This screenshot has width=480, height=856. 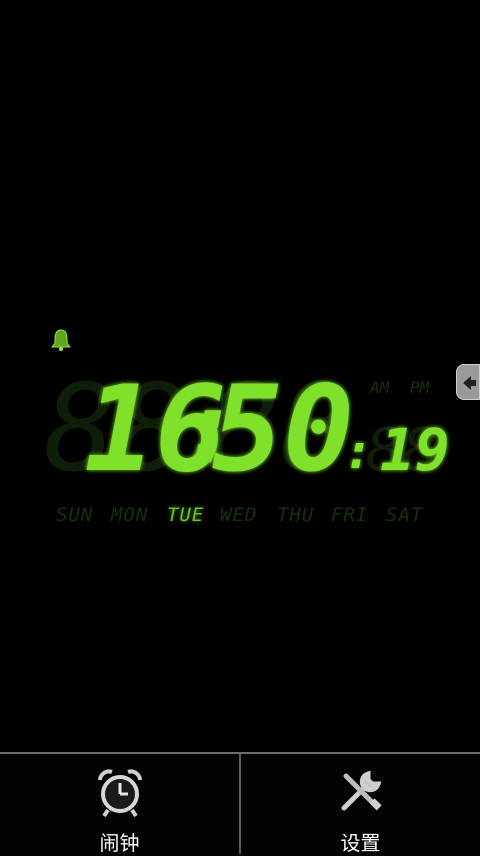 I want to click on alarm-clock-icon, so click(x=119, y=793).